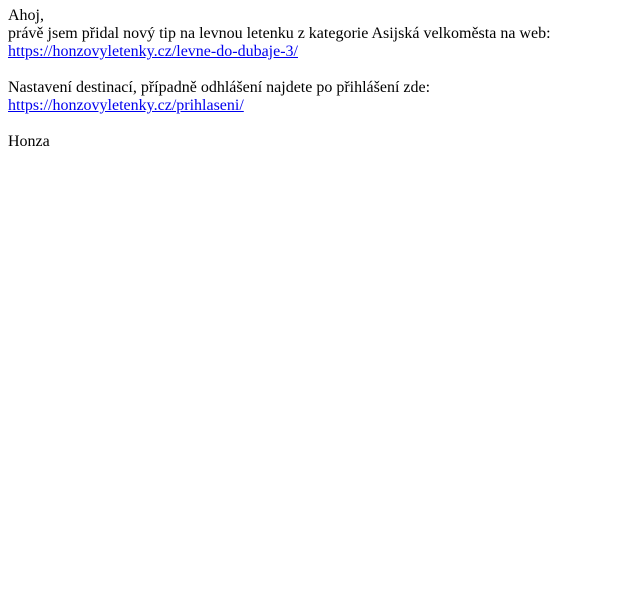 The width and height of the screenshot is (640, 600). What do you see at coordinates (320, 106) in the screenshot?
I see `login-link-line: https://honzovyletenky.cz/prihlaseni/` at bounding box center [320, 106].